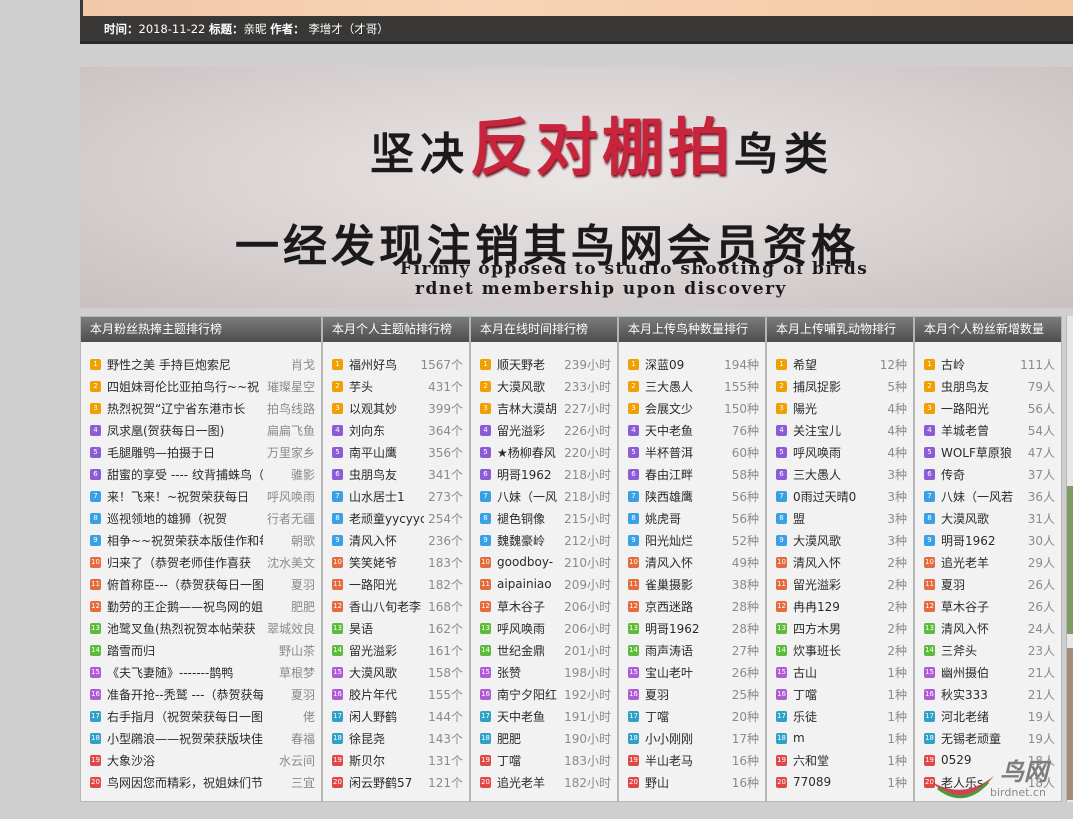 The width and height of the screenshot is (1073, 819). I want to click on ranking-name-link: 天中老鱼, so click(528, 716).